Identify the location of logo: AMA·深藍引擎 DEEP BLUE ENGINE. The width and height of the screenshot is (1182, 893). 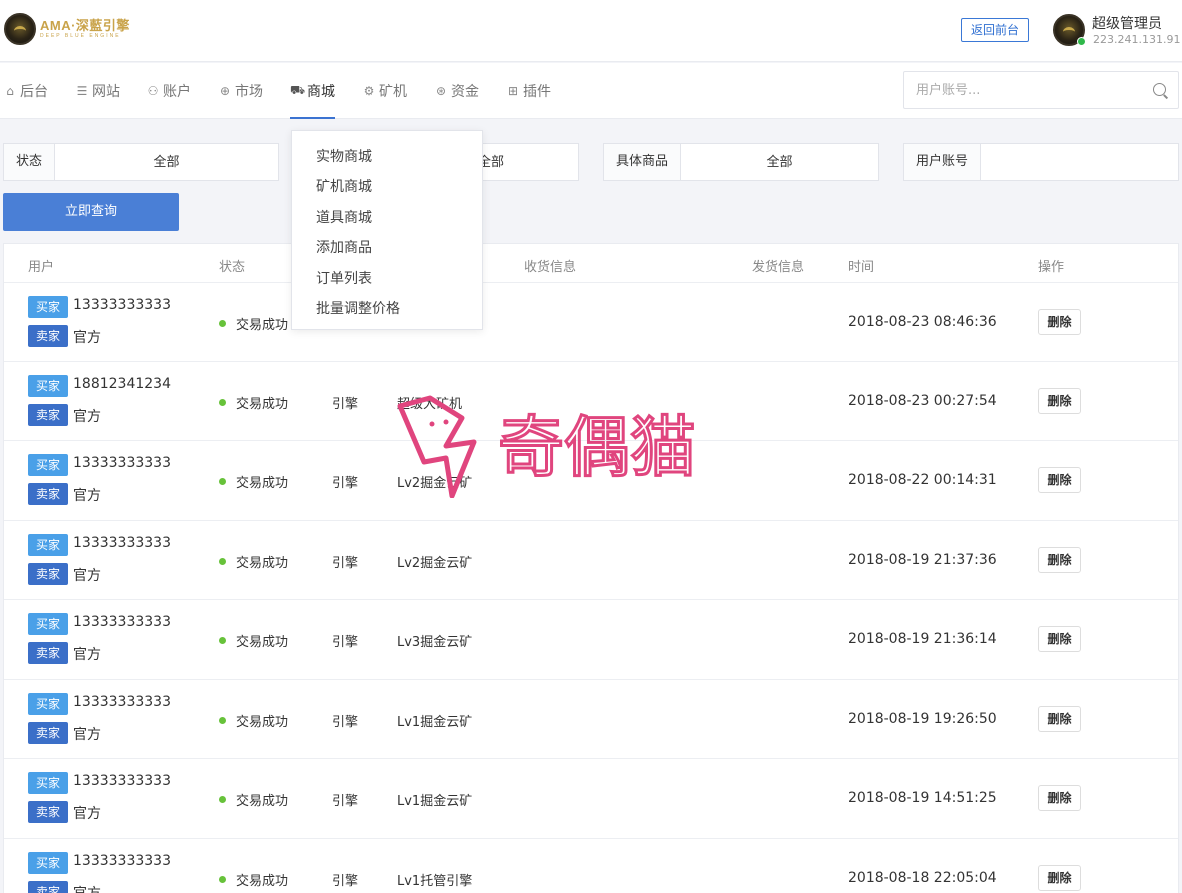
(67, 29).